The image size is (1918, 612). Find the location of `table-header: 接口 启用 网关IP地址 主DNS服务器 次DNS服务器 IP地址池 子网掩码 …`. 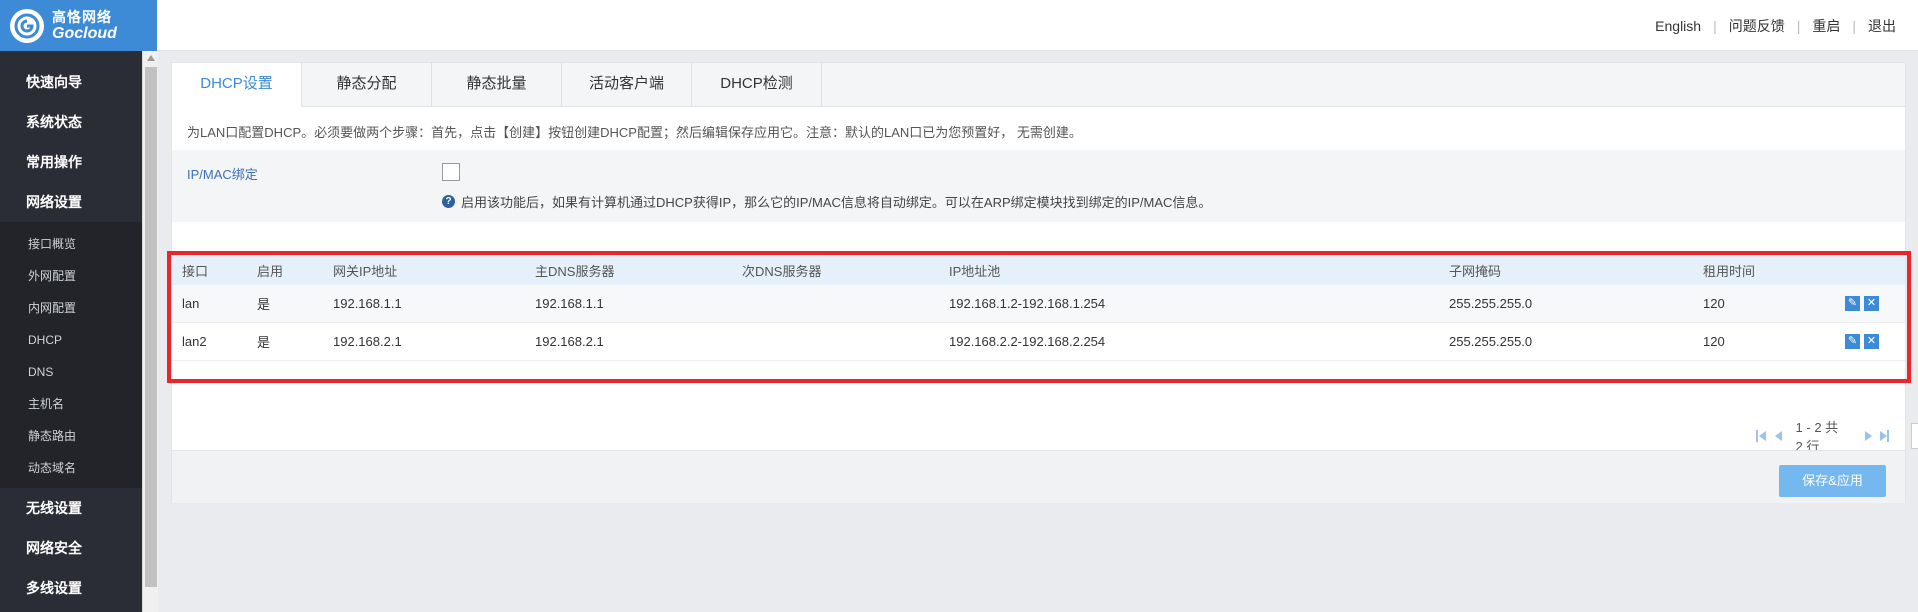

table-header: 接口 启用 网关IP地址 主DNS服务器 次DNS服务器 IP地址池 子网掩码 … is located at coordinates (1038, 270).